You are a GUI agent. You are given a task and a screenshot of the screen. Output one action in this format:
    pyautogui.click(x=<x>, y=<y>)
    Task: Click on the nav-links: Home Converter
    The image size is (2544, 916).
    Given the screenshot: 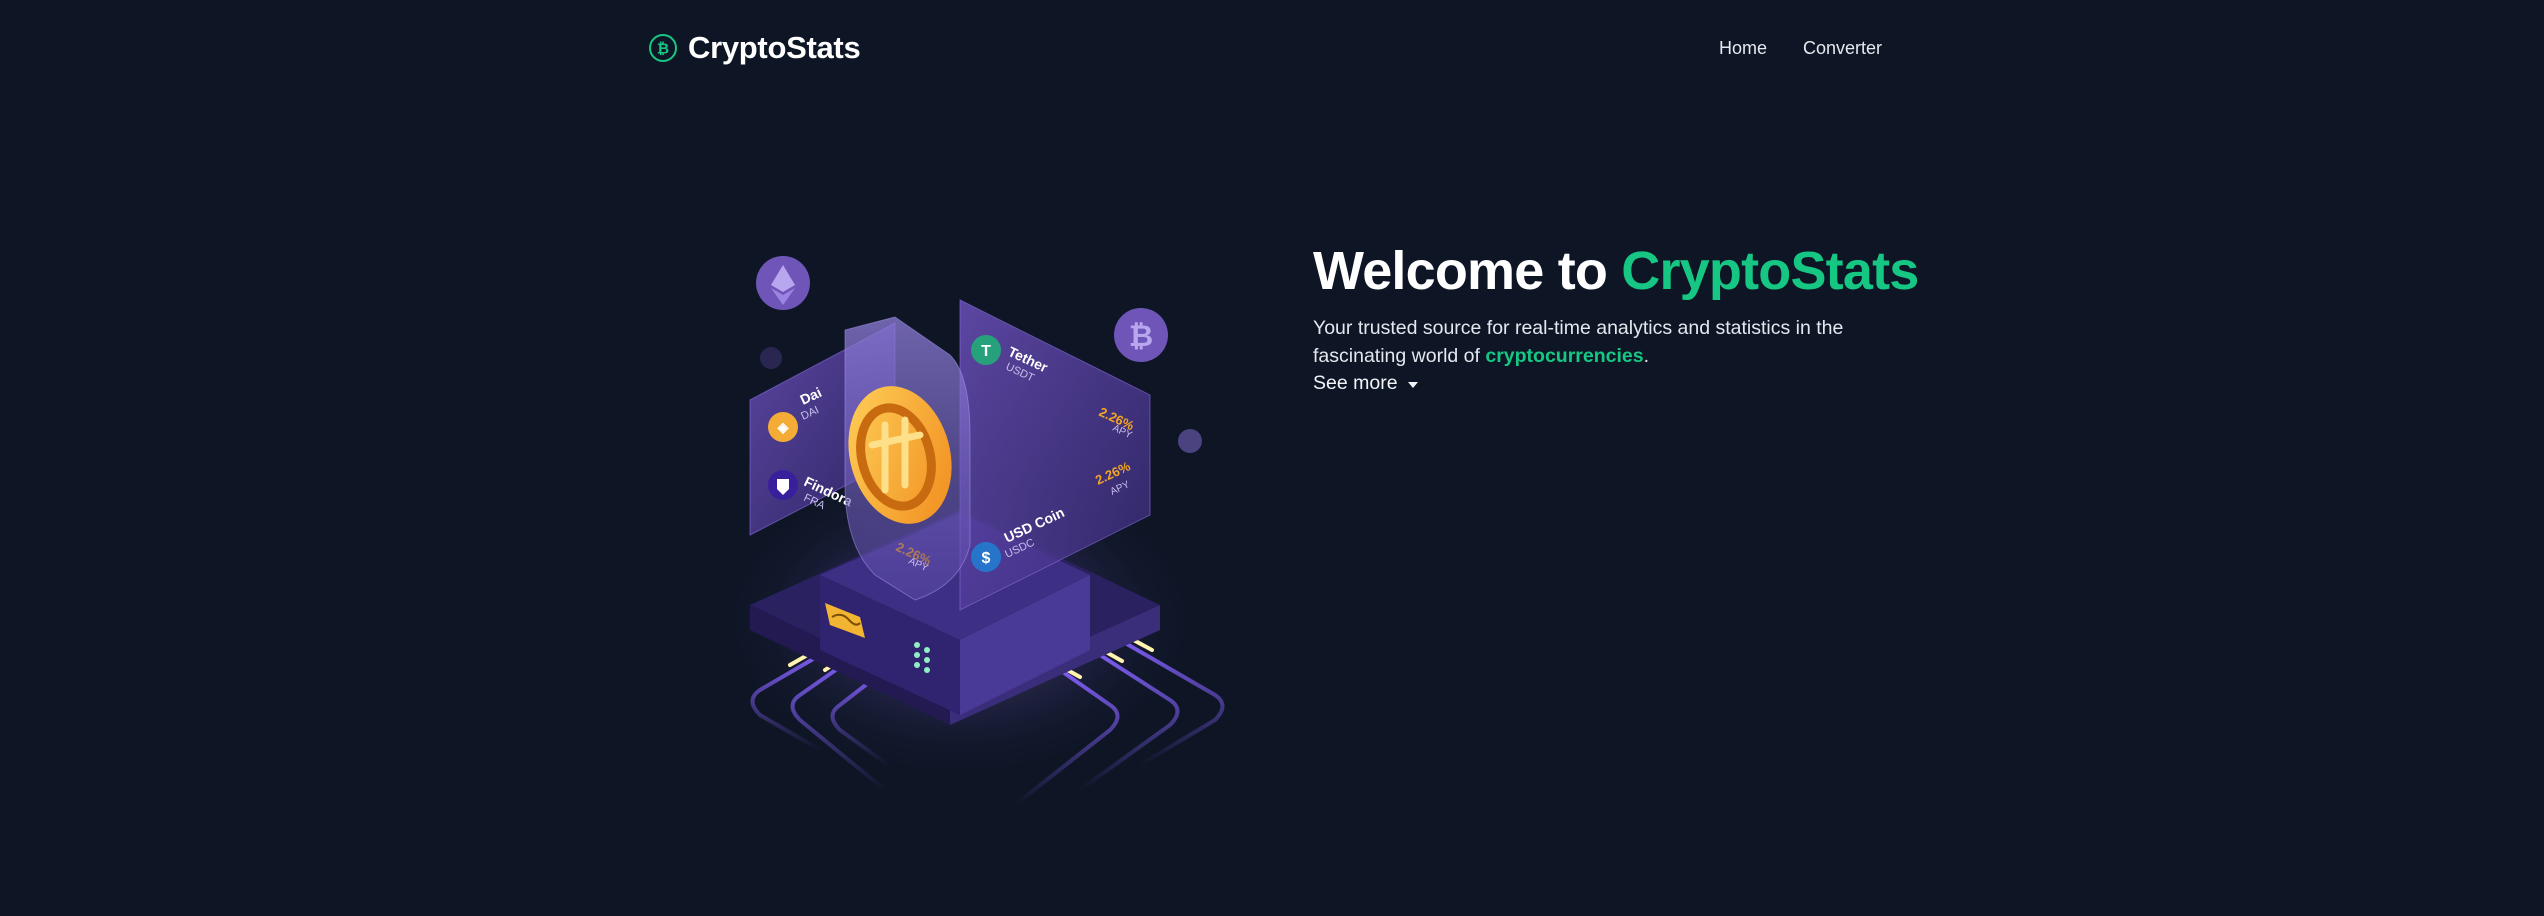 What is the action you would take?
    pyautogui.click(x=1800, y=48)
    